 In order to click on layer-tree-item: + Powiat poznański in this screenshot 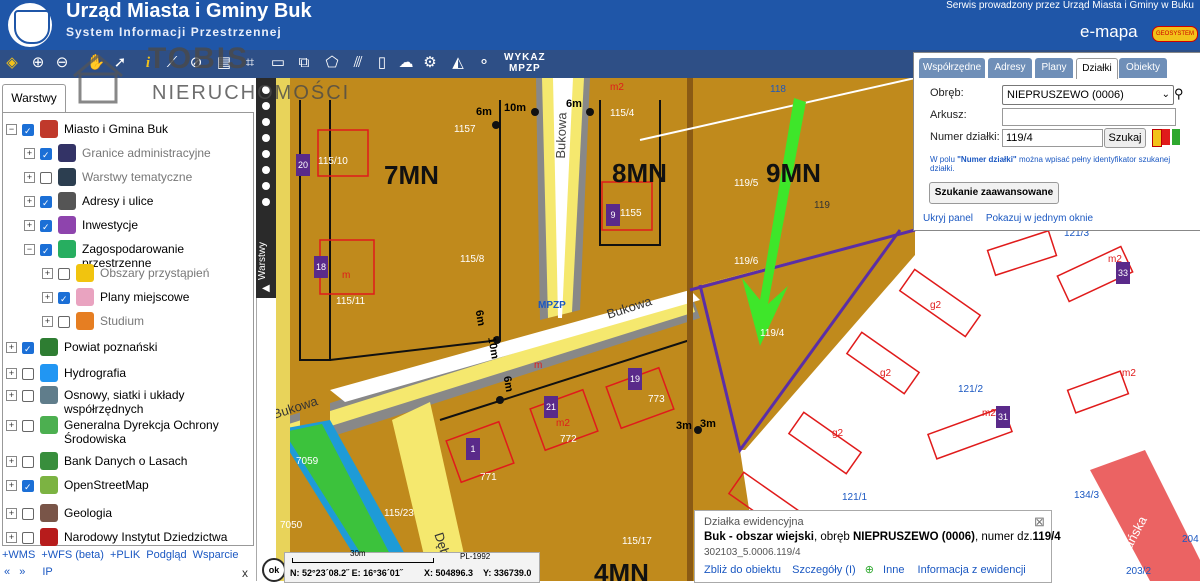, I will do `click(126, 349)`.